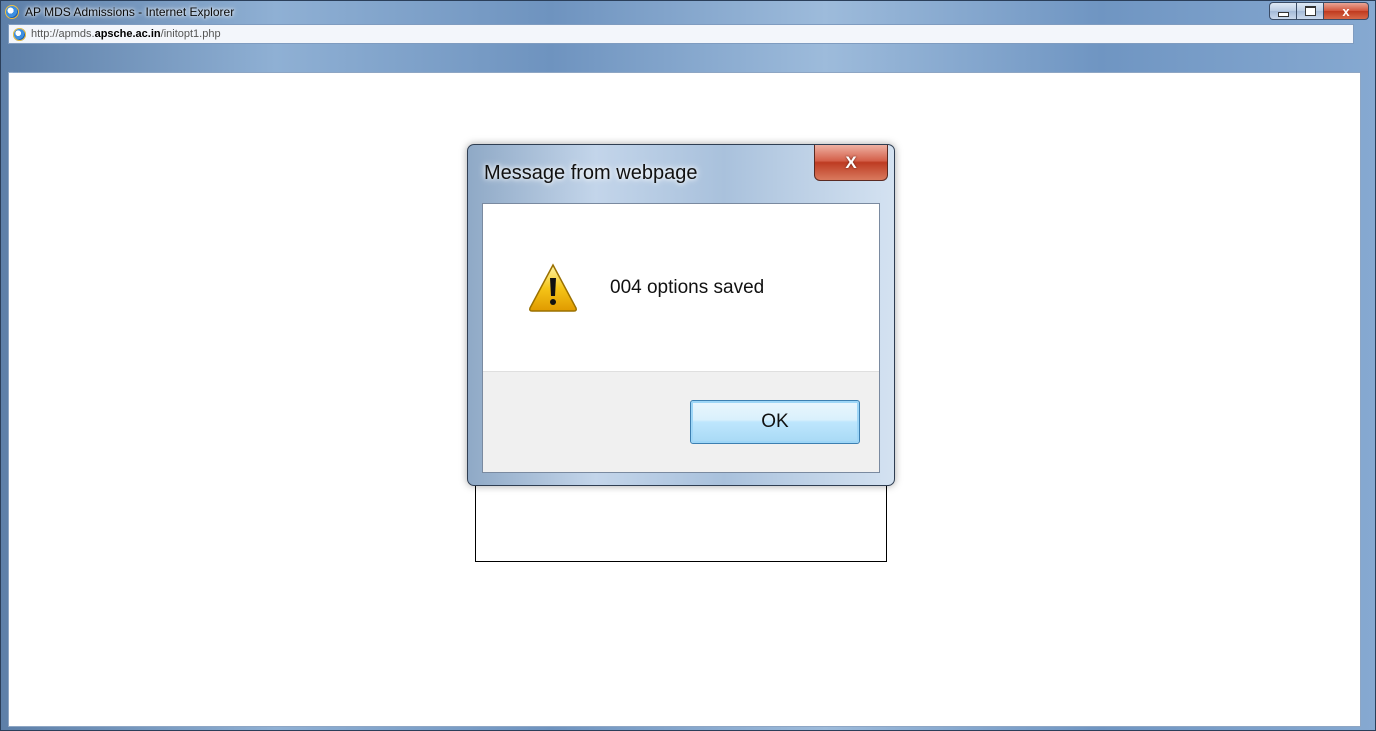  I want to click on alert-dialog: Message from webpage X 004 options saved, so click(681, 315).